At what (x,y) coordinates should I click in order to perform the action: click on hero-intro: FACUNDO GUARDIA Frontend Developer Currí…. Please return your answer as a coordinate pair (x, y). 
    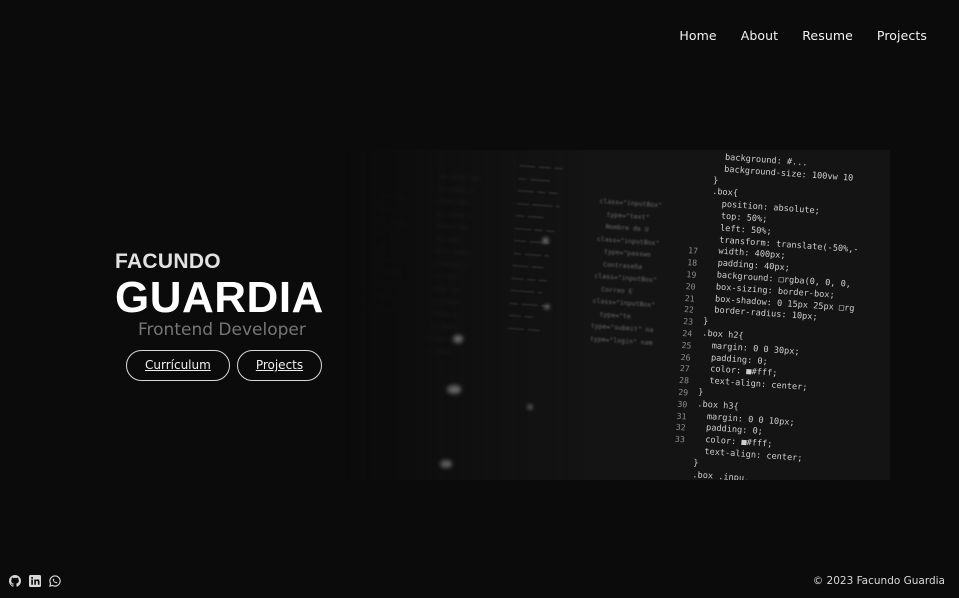
    Looking at the image, I should click on (219, 315).